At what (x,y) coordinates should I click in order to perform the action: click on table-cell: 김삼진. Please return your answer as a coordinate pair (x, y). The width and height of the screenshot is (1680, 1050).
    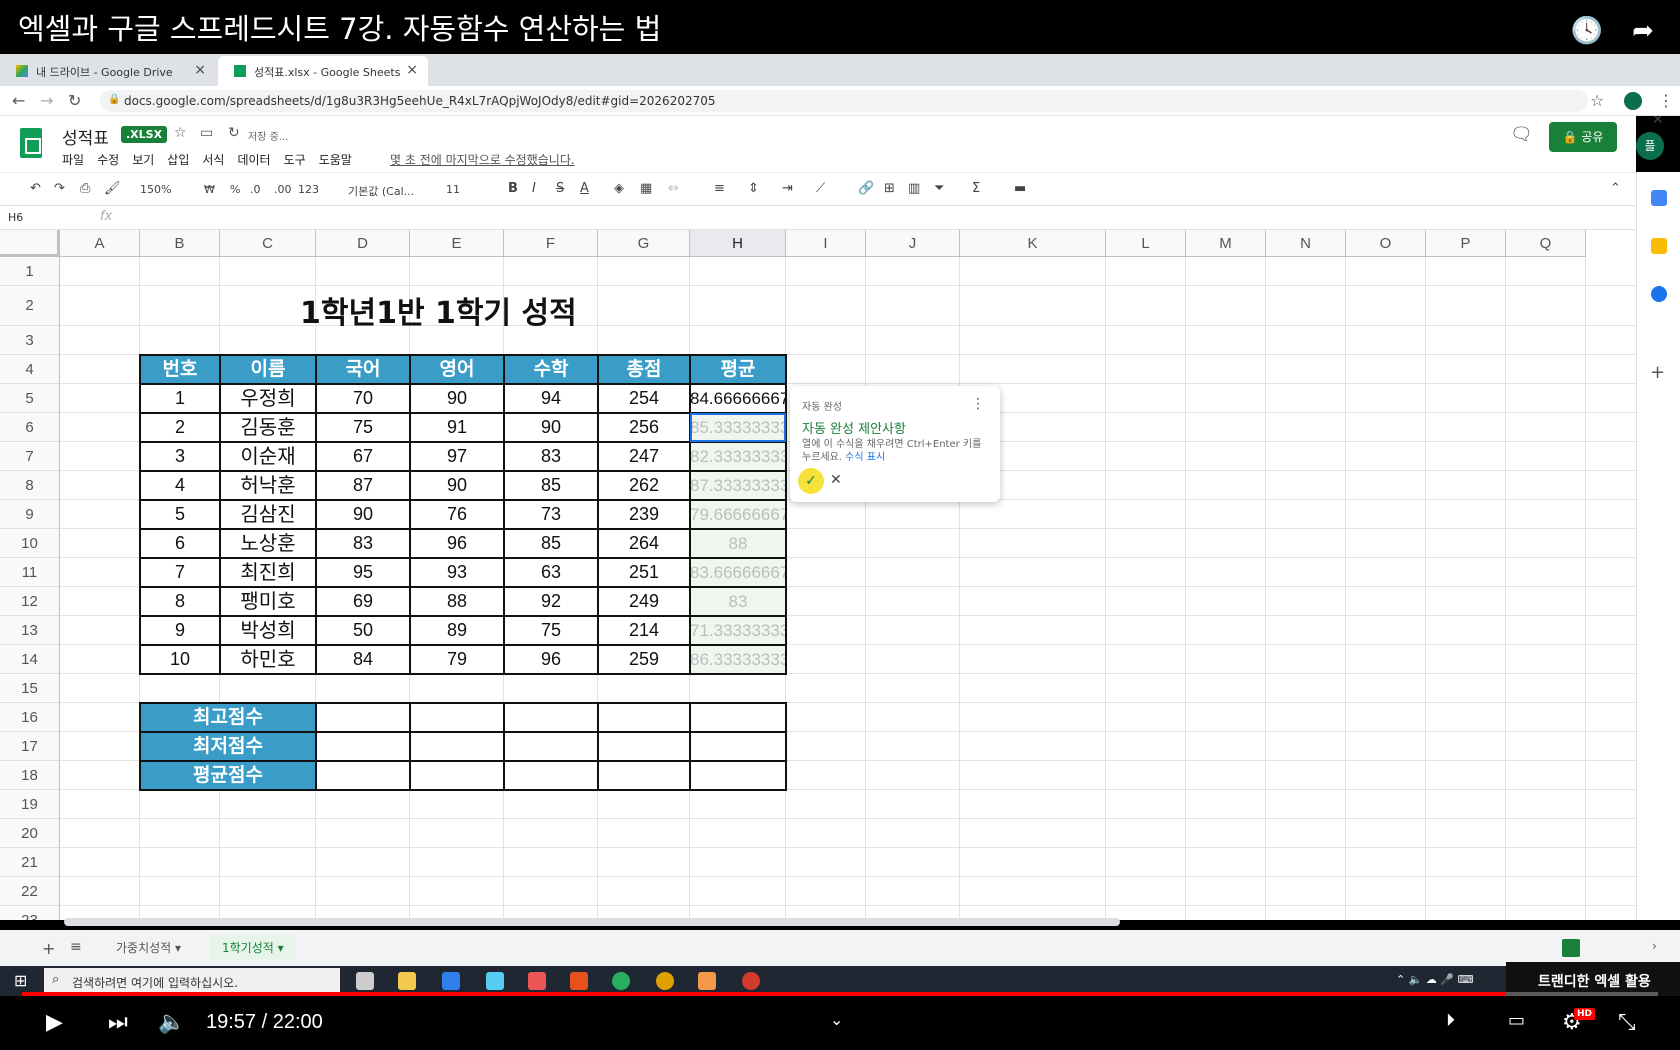
    Looking at the image, I should click on (268, 514).